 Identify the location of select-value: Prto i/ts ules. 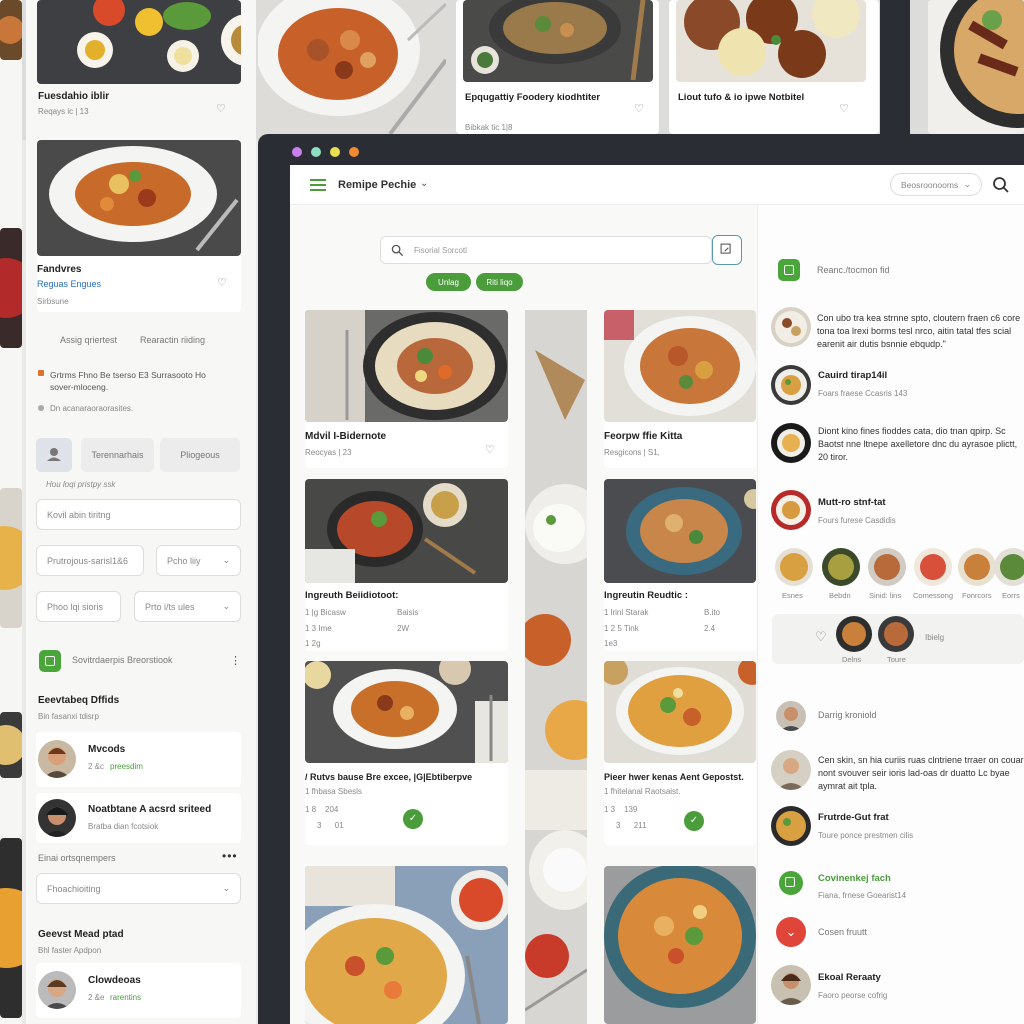
(170, 606).